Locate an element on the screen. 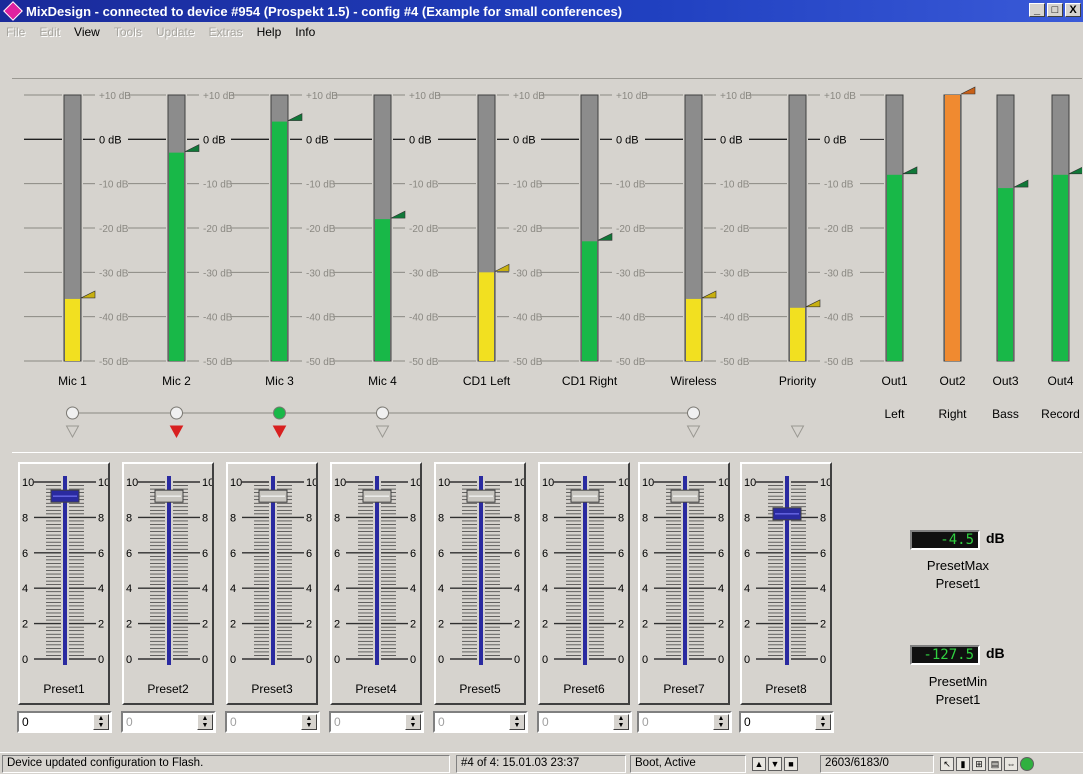 The width and height of the screenshot is (1083, 774). route-tool-icon: ⊞ is located at coordinates (979, 764).